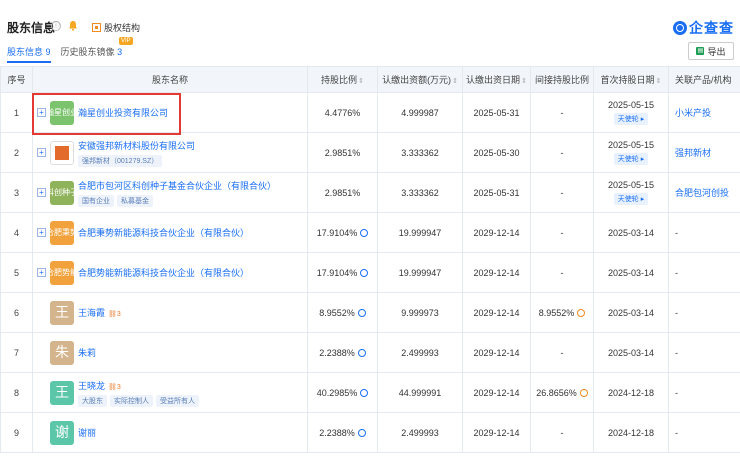 This screenshot has width=740, height=470. Describe the element at coordinates (87, 433) in the screenshot. I see `holder-name-link: 谢丽` at that location.